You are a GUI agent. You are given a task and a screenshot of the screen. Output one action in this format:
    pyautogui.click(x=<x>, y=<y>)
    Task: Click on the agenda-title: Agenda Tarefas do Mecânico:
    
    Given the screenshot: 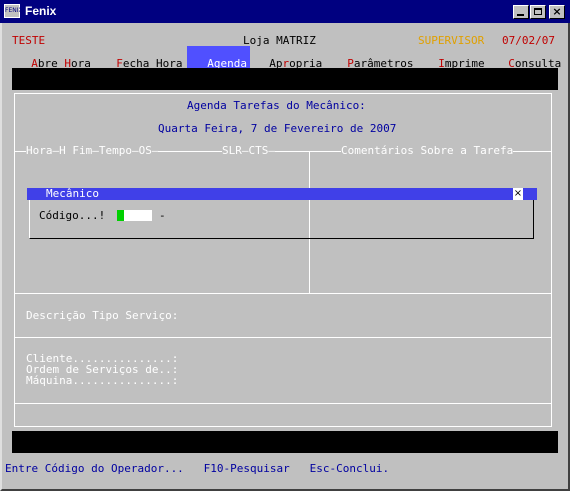 What is the action you would take?
    pyautogui.click(x=276, y=105)
    